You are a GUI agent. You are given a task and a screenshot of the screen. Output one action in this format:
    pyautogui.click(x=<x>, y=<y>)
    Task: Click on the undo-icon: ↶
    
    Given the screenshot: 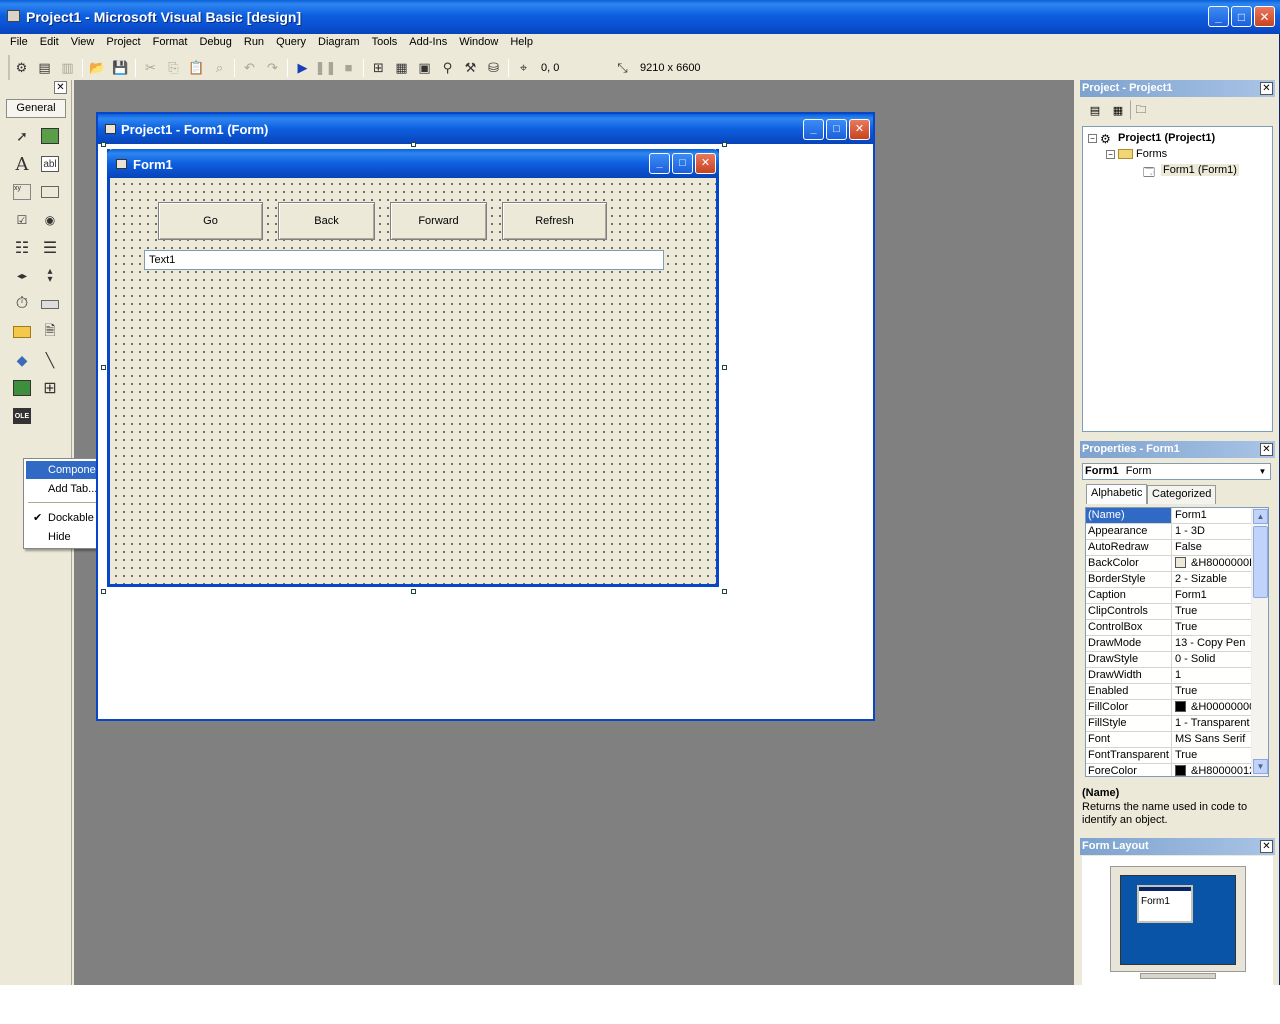 What is the action you would take?
    pyautogui.click(x=249, y=68)
    